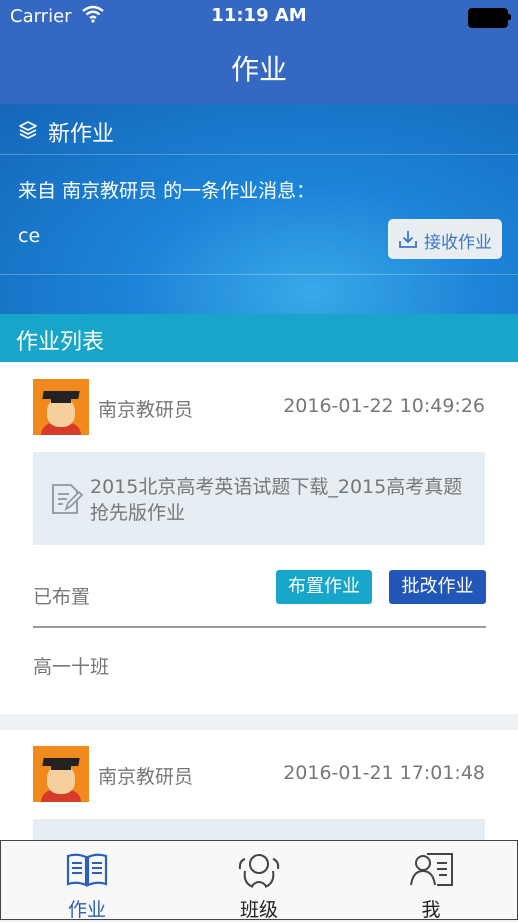  I want to click on status-bar: Carrier 11:19 AM, so click(259, 17).